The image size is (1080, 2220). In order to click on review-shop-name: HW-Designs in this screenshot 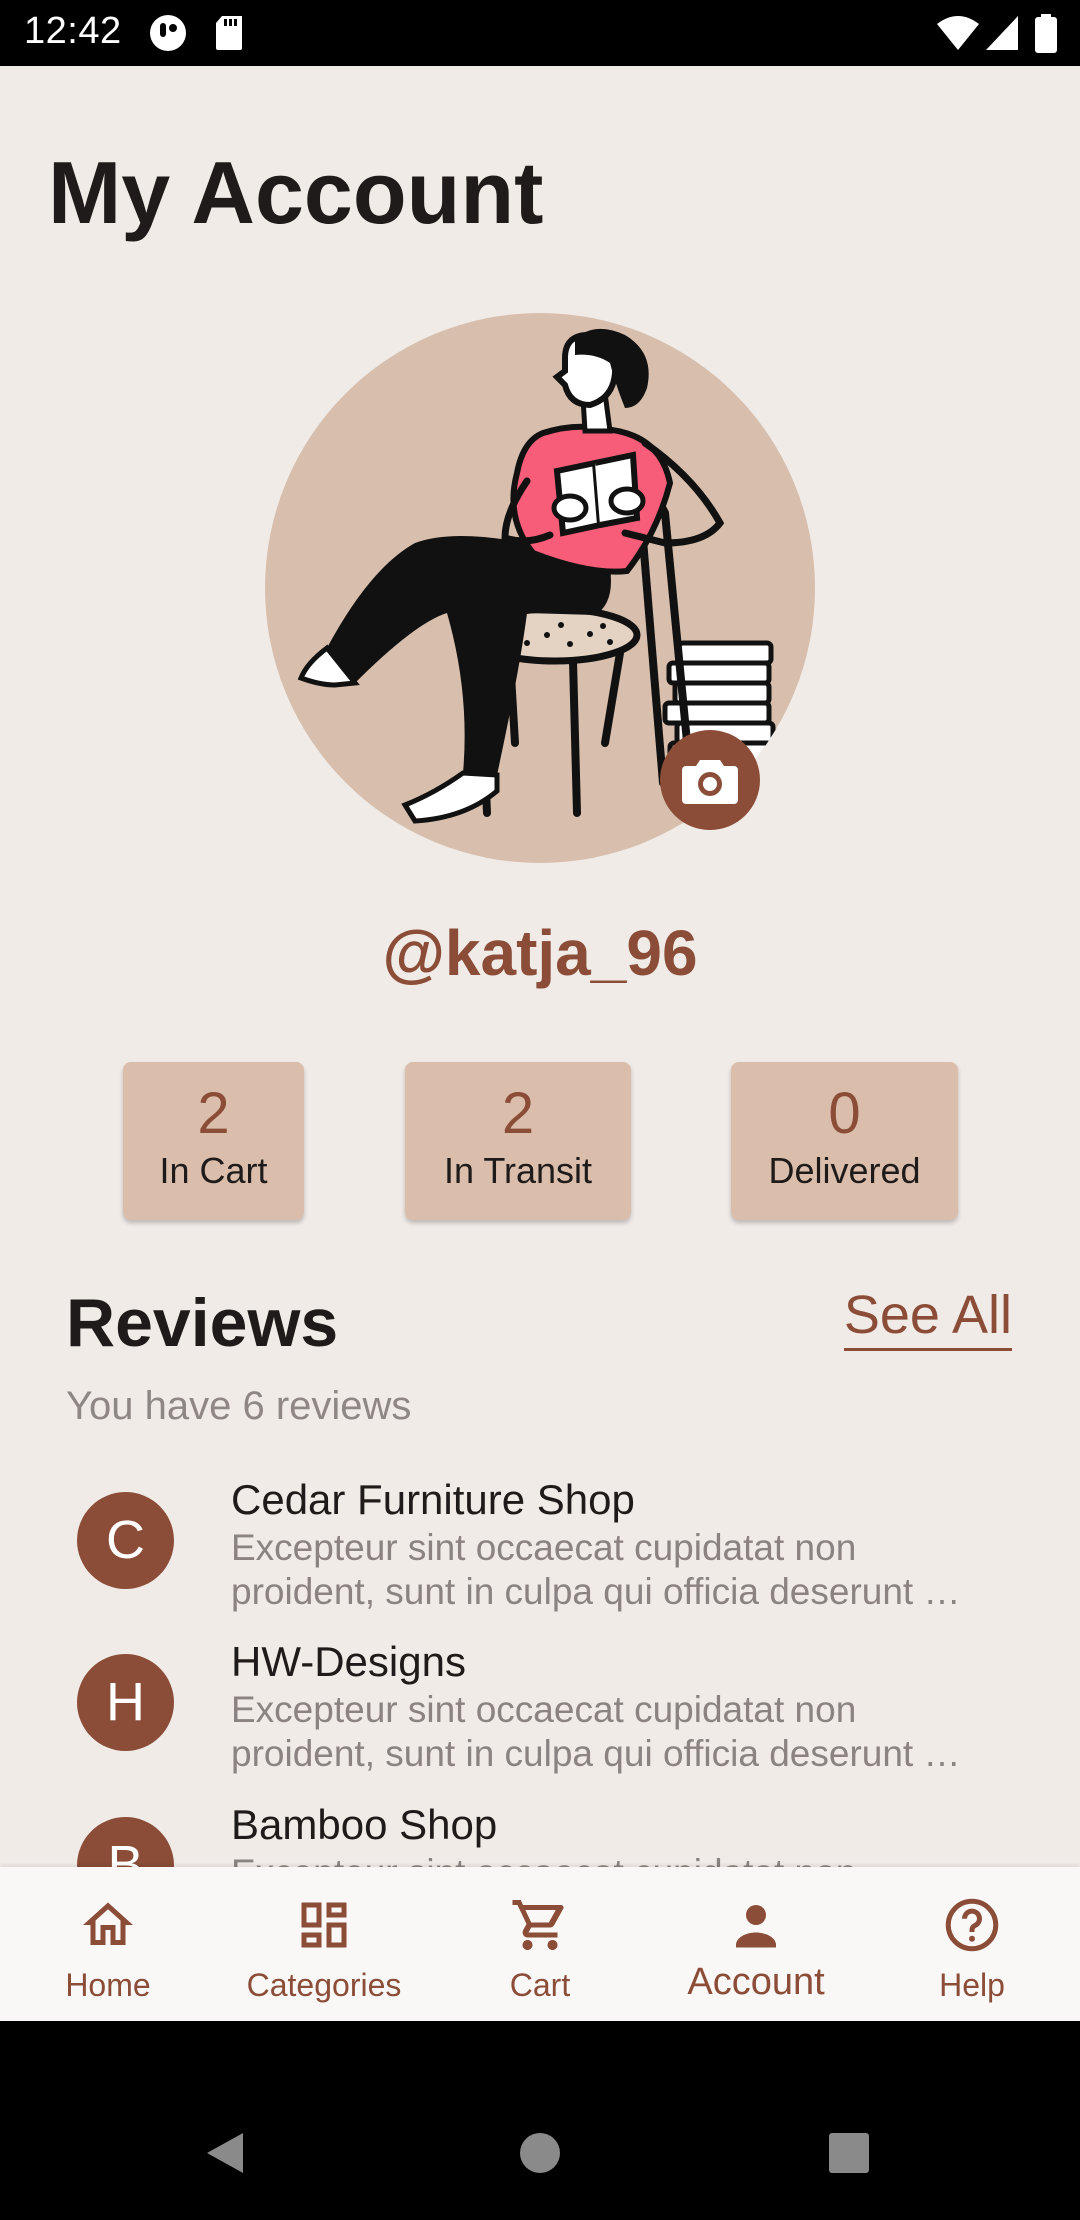, I will do `click(348, 1661)`.